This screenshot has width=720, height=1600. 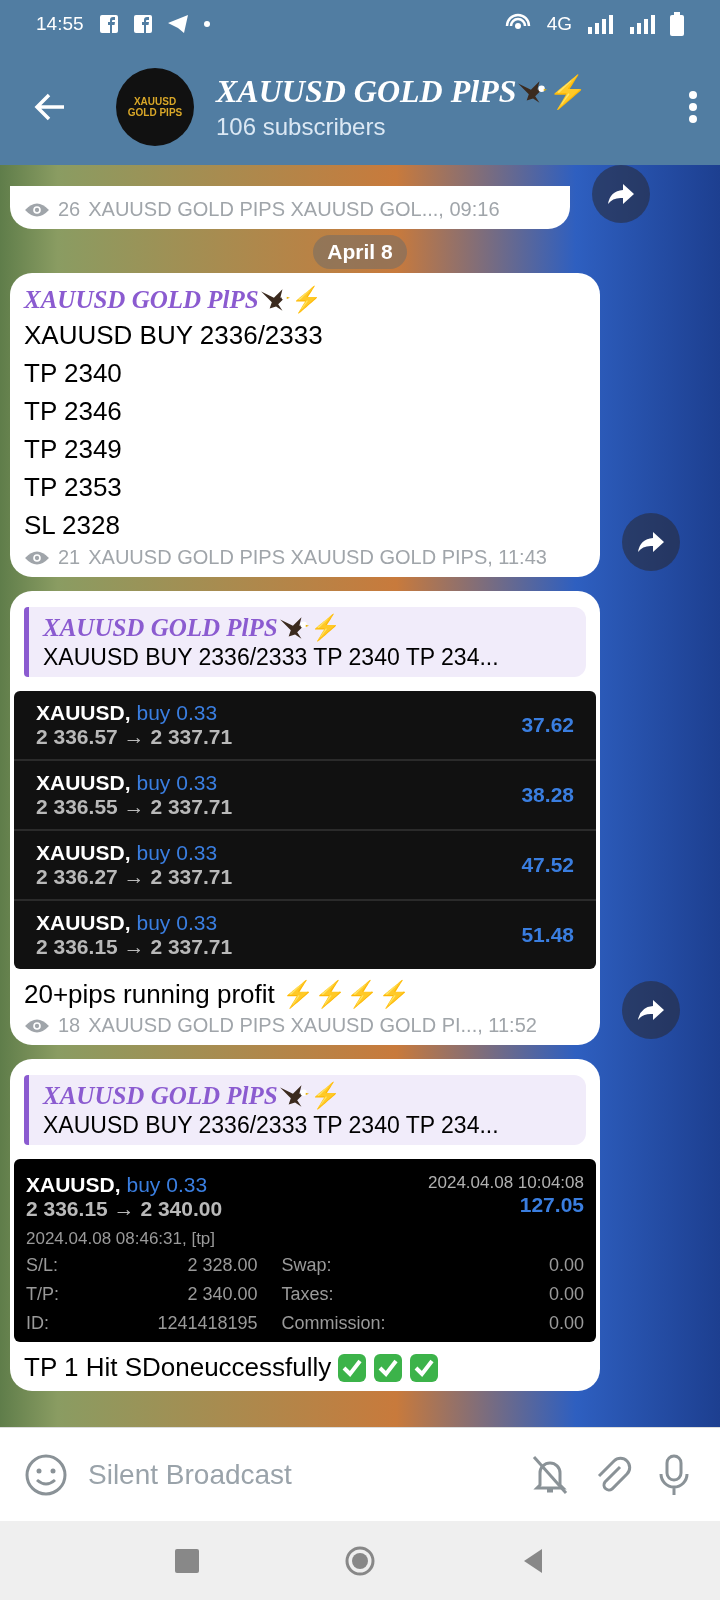 I want to click on trade-profit: 38.28, so click(x=547, y=795).